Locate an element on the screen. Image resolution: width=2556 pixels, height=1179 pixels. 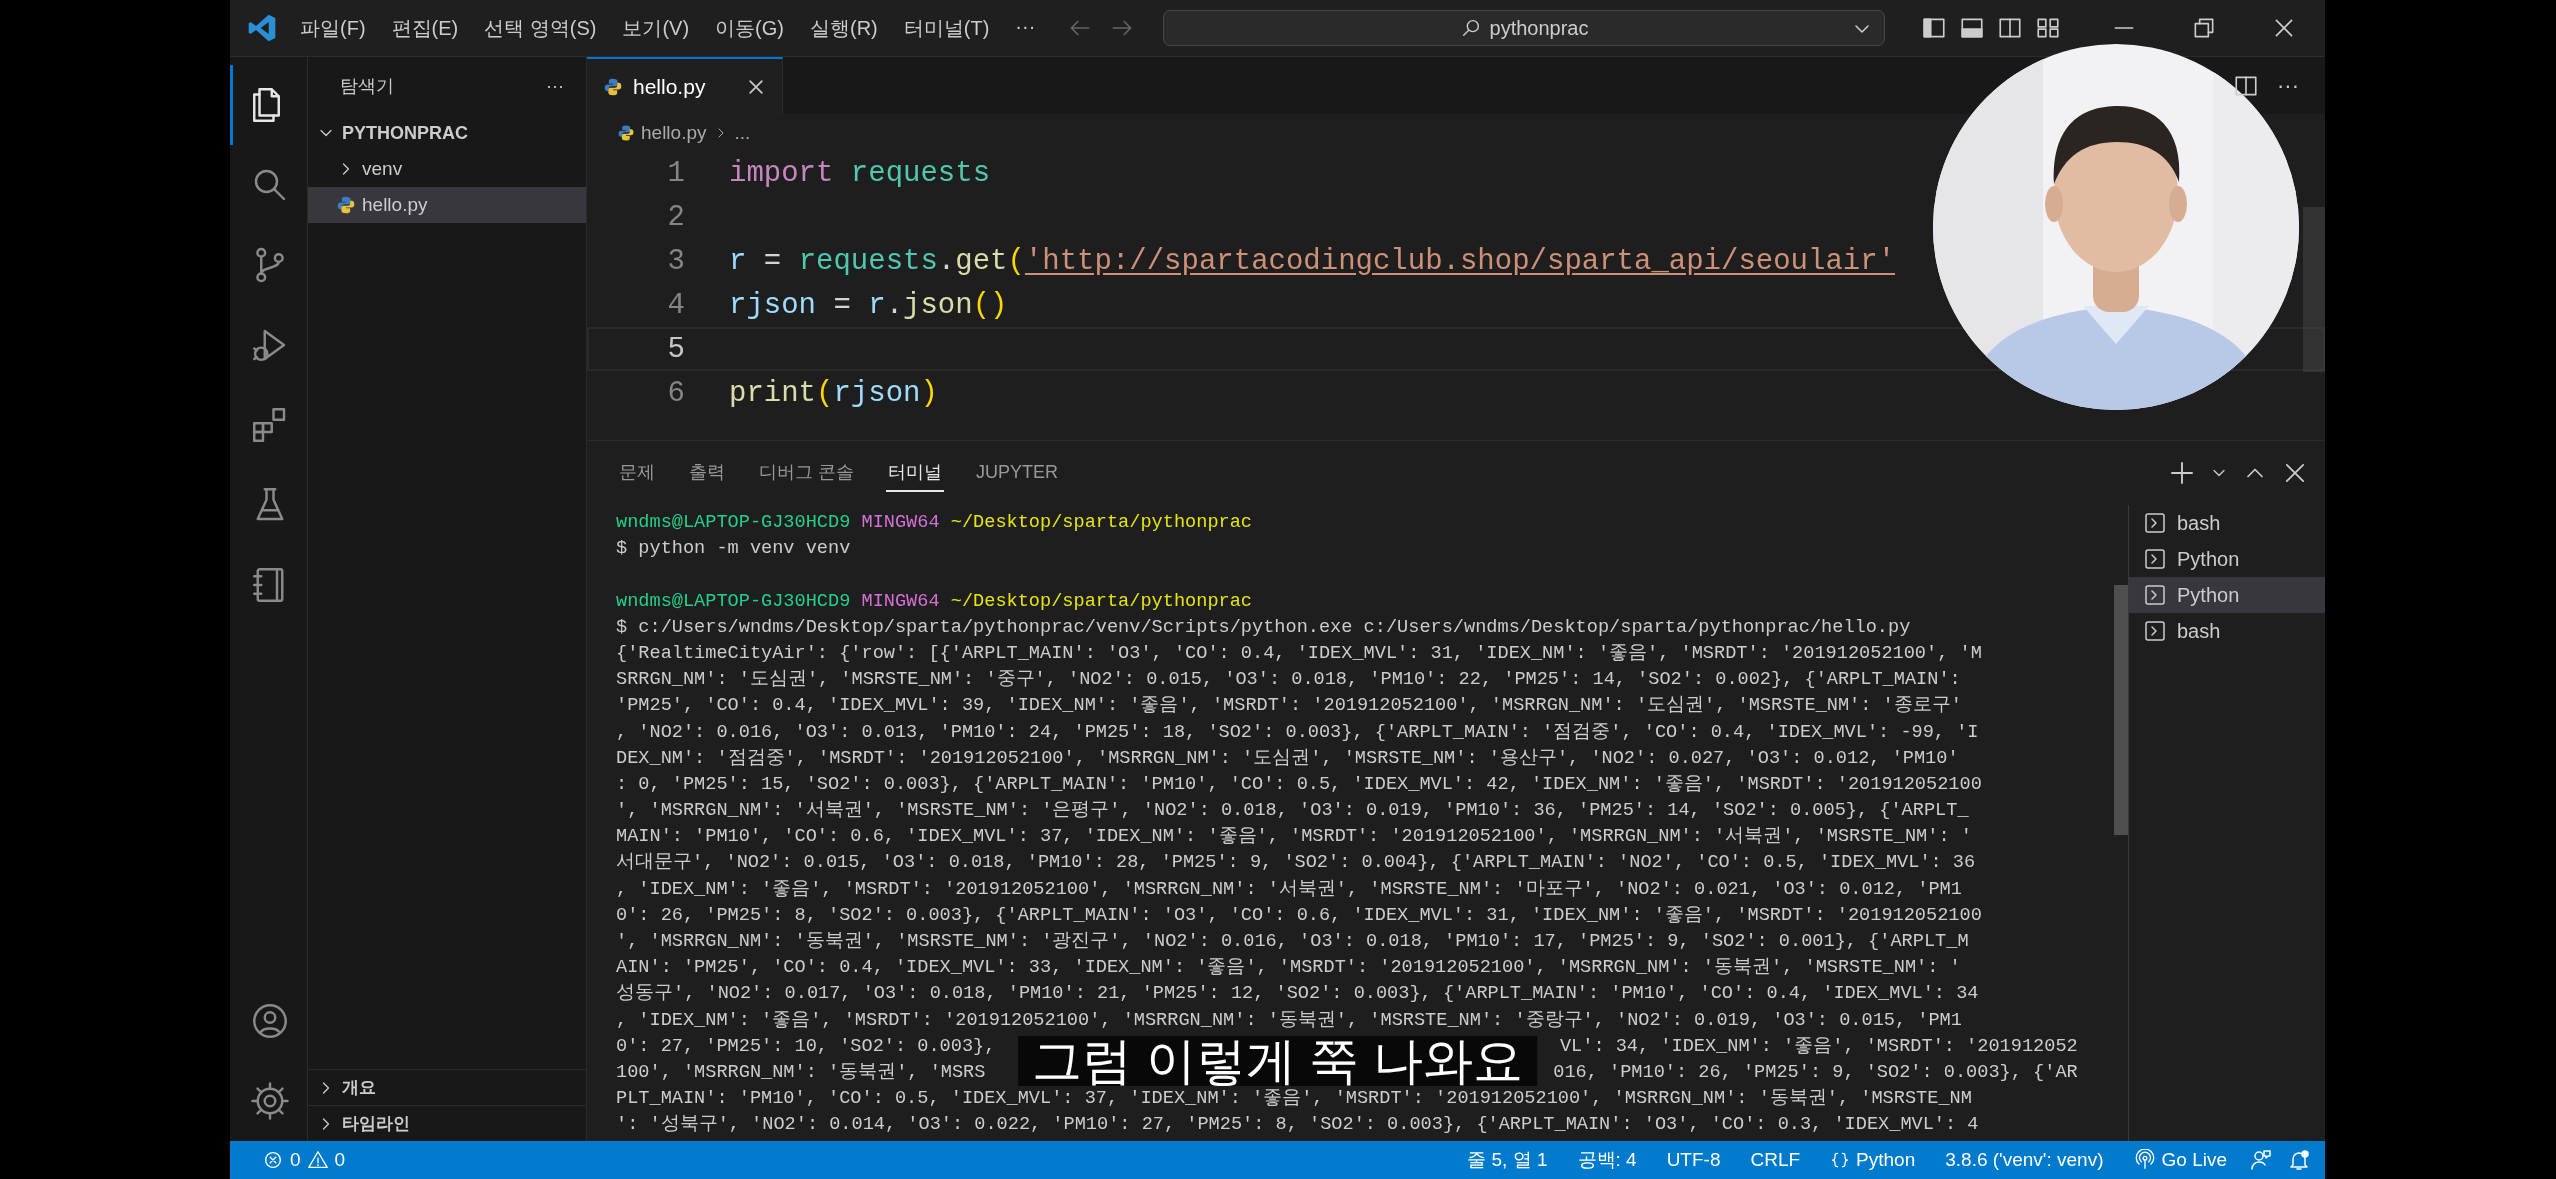
terminal-line: ', 'MSRRGN_NM': '서북권', 'MSRSTE_NM': '은평구', 'NO2': 0.018, 'O3': 0.019, 'PM10': 36, 'PM25': 14, 'SO2': 0.005}, {'ARPLT_ is located at coordinates (1293, 811).